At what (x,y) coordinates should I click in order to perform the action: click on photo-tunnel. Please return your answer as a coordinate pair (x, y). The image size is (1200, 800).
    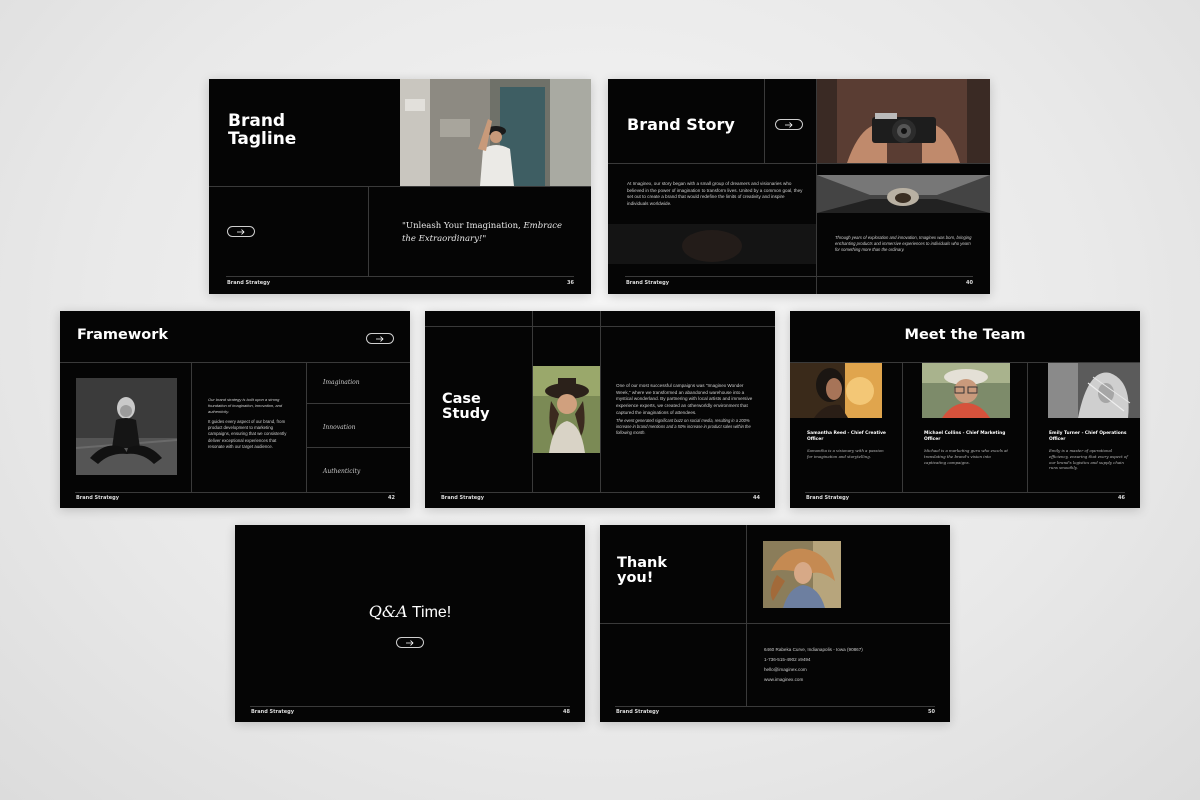
    Looking at the image, I should click on (903, 194).